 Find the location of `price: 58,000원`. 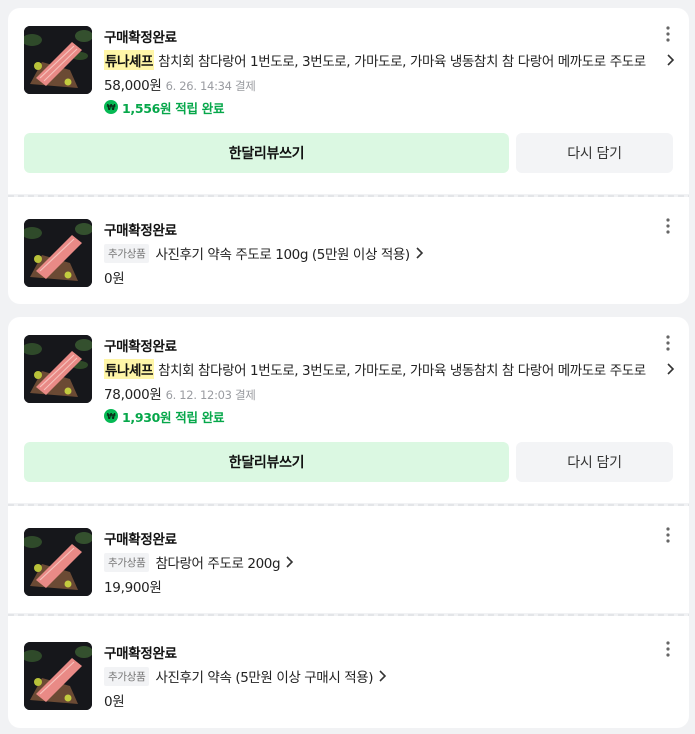

price: 58,000원 is located at coordinates (133, 86).